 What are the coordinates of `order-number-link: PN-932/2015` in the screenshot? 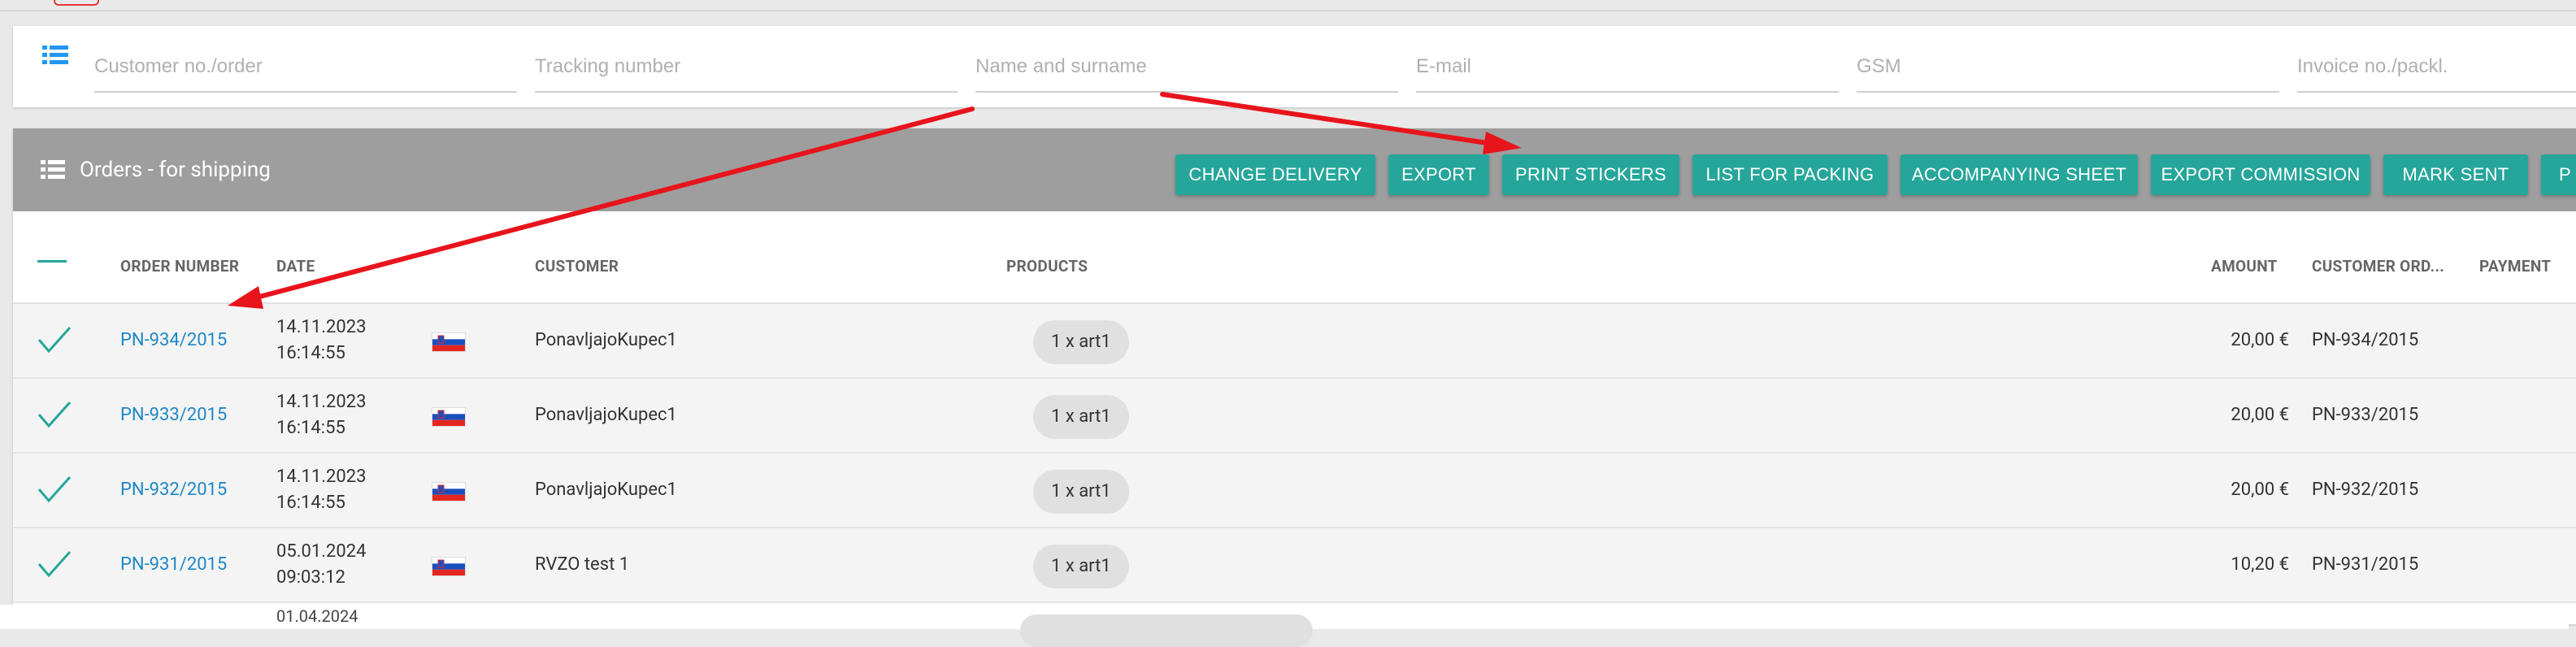 It's located at (173, 490).